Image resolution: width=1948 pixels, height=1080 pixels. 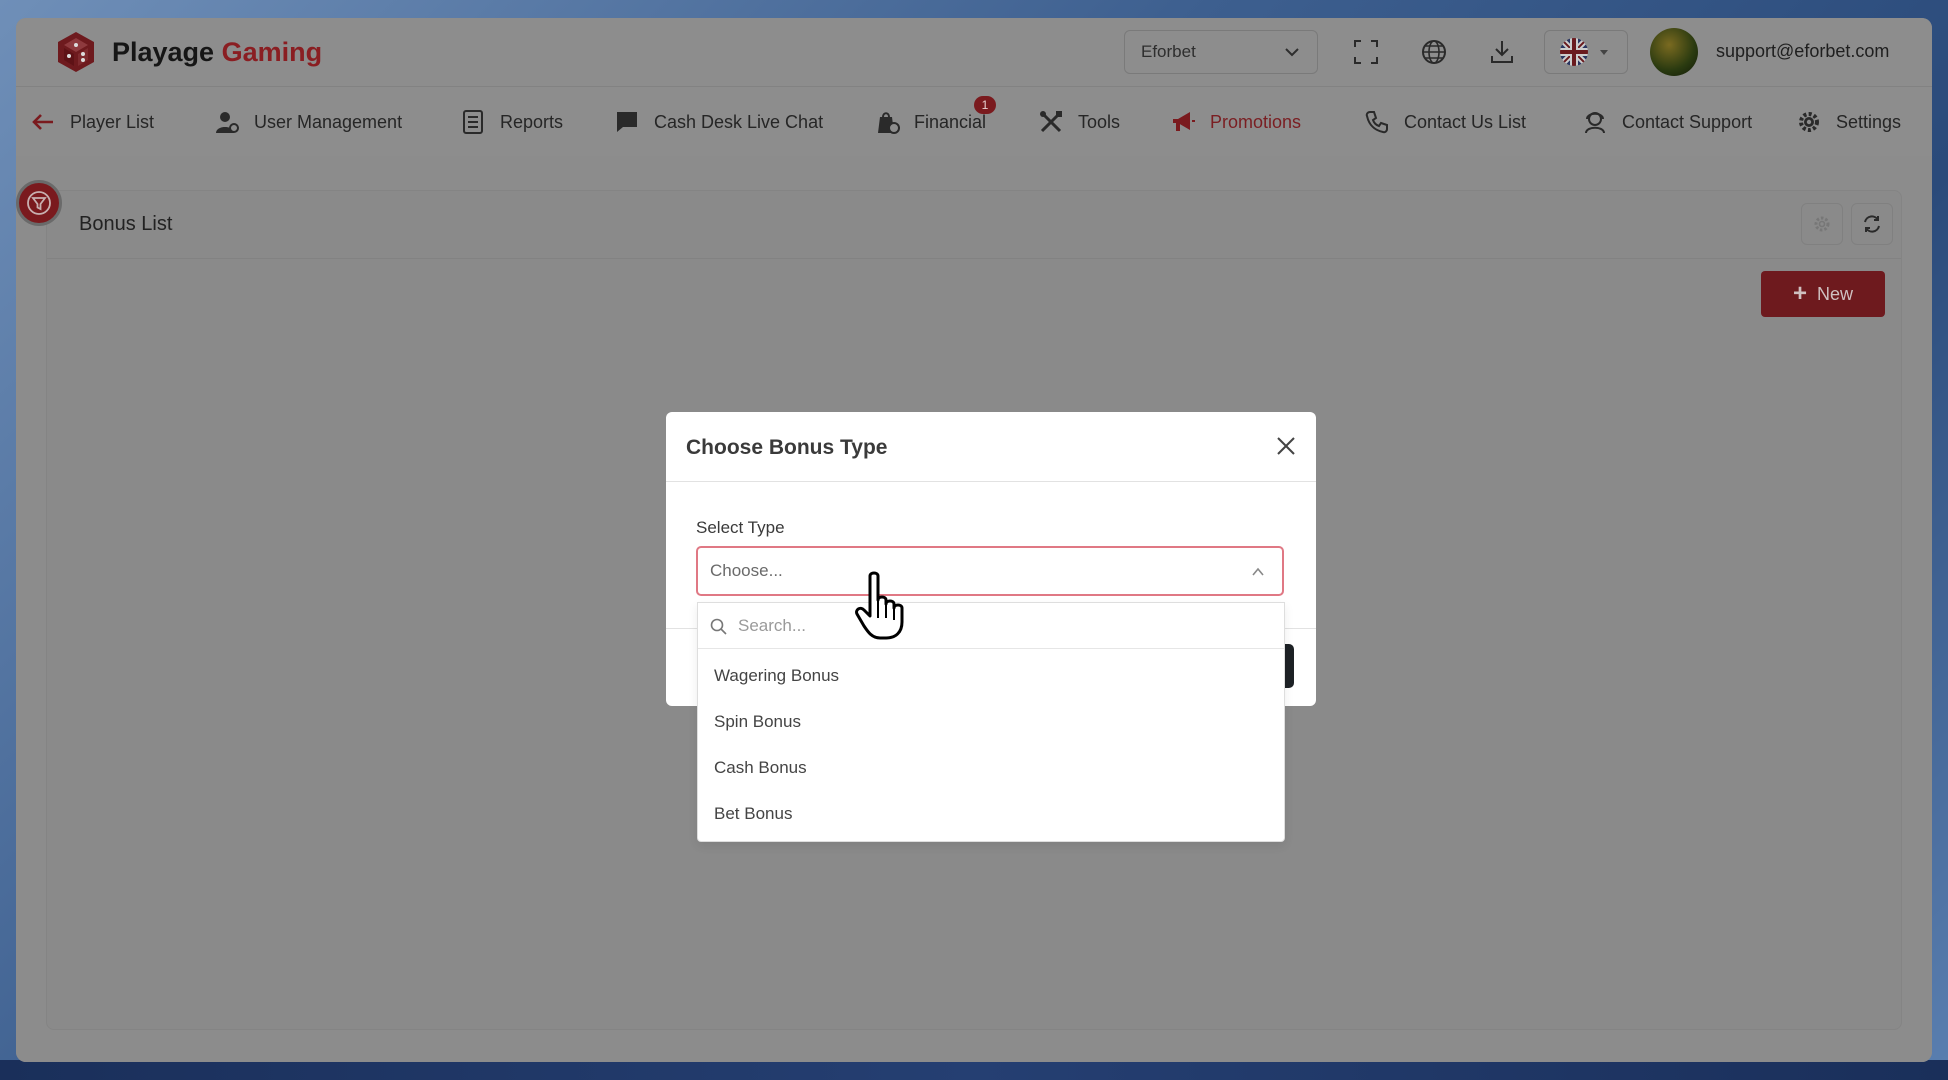 I want to click on fullscreen-icon, so click(x=1366, y=52).